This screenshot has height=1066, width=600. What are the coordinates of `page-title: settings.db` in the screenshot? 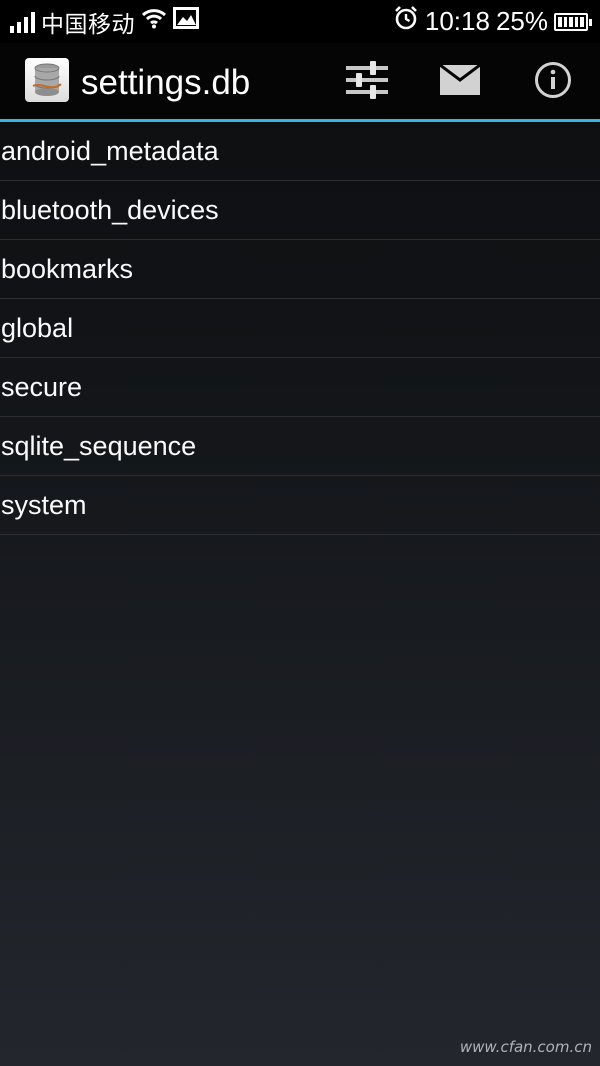 It's located at (166, 82).